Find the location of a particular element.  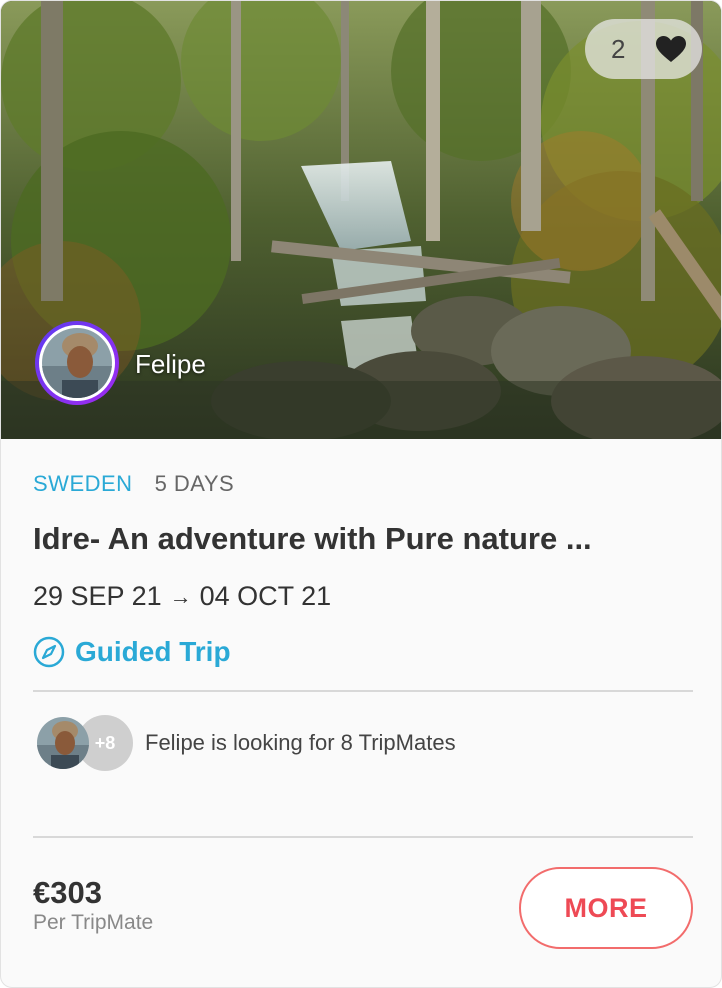

host-avatar is located at coordinates (77, 363).